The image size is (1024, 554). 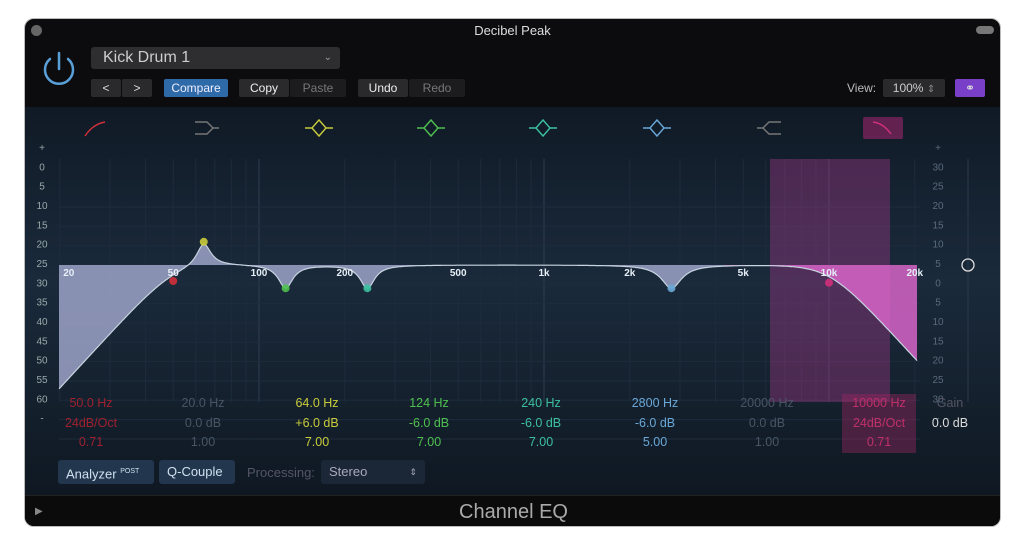 What do you see at coordinates (373, 472) in the screenshot?
I see `processing-select: Stereo ⇕` at bounding box center [373, 472].